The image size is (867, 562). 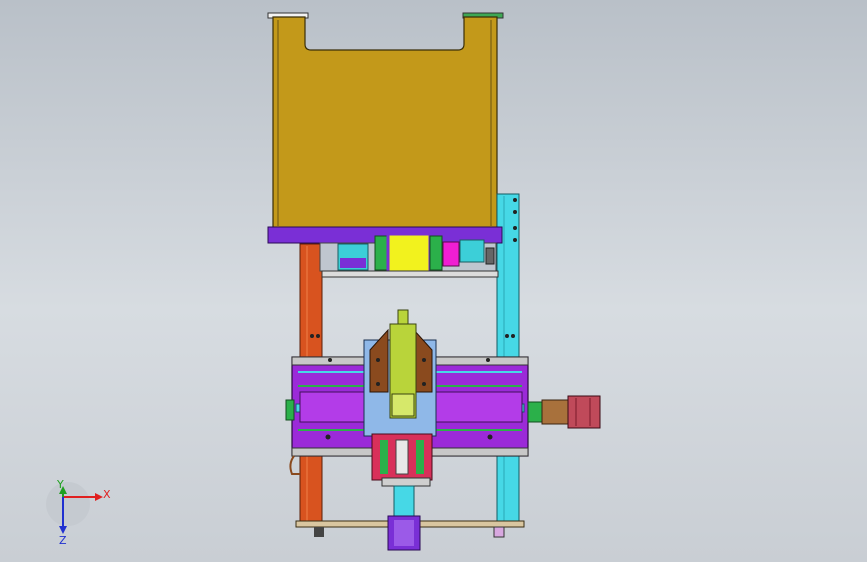 I want to click on axis-triad-icon: X Y Z, so click(x=78, y=512).